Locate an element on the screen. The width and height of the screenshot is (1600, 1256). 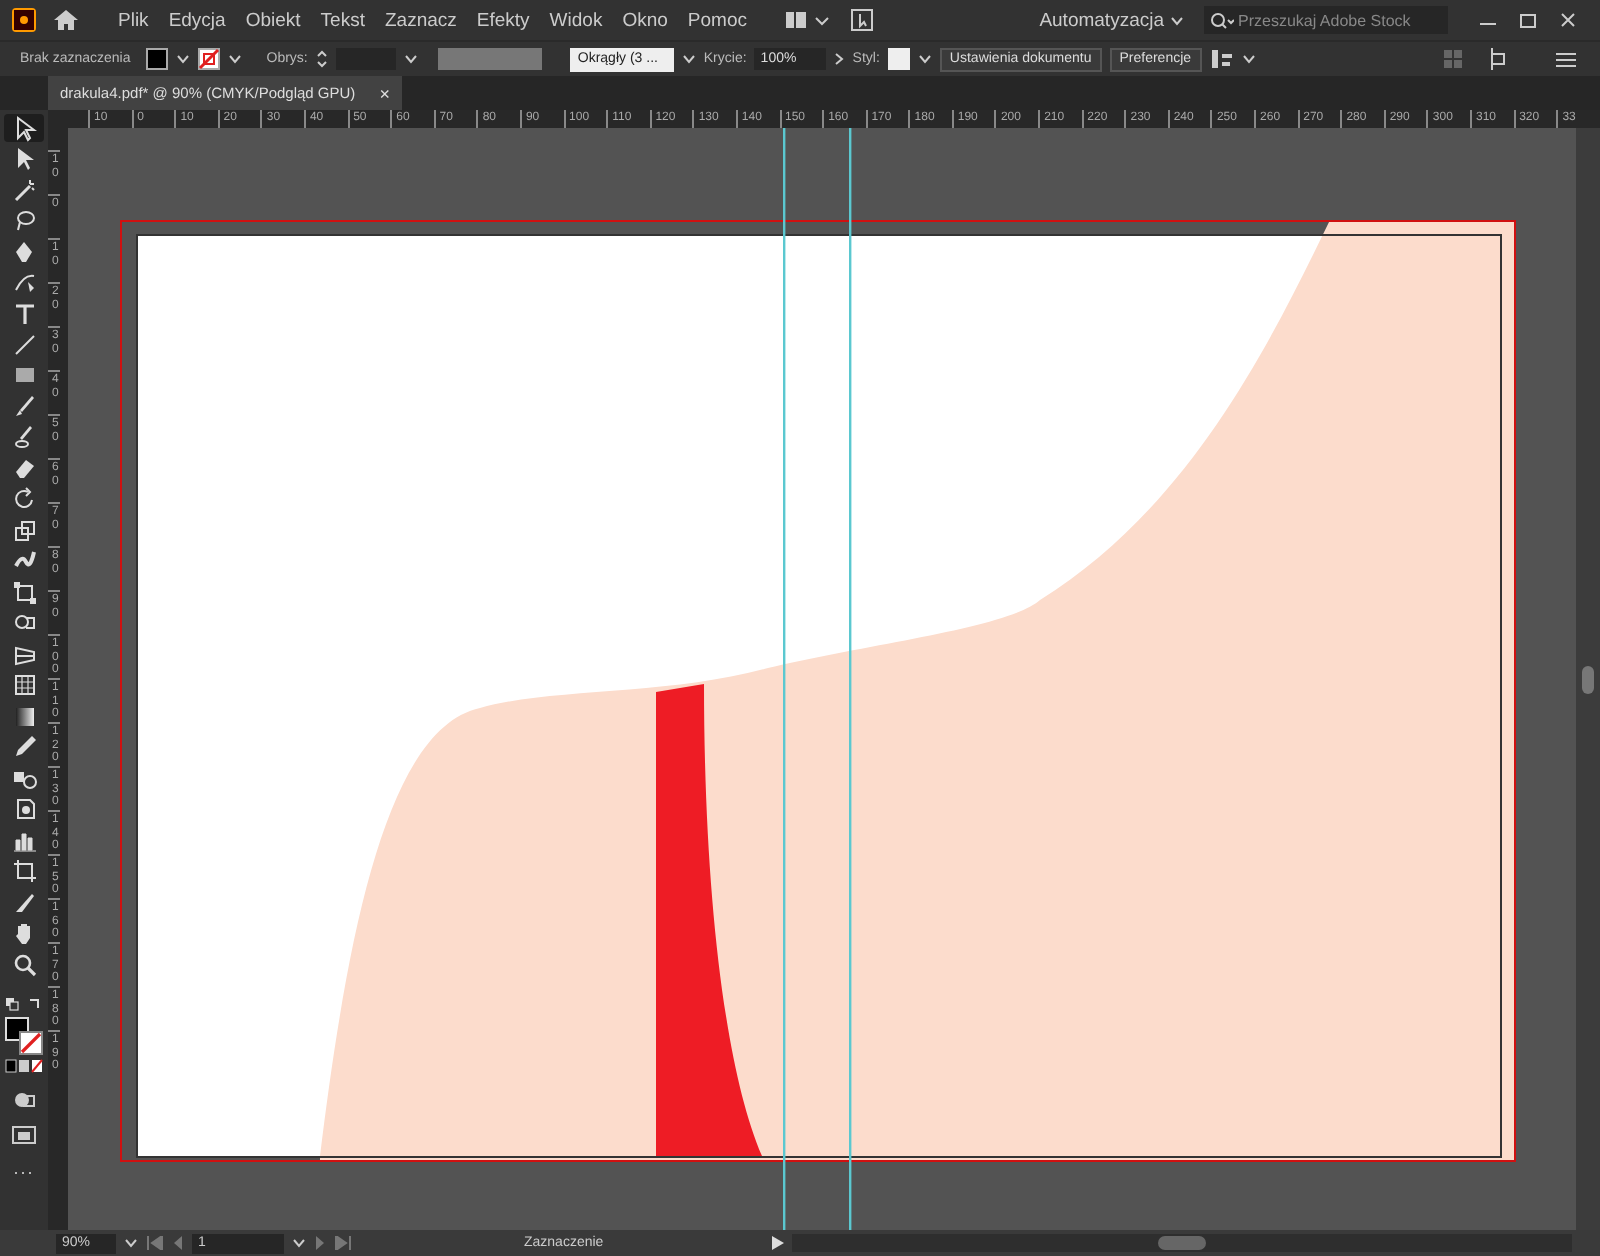
variable-width-field is located at coordinates (489, 59).